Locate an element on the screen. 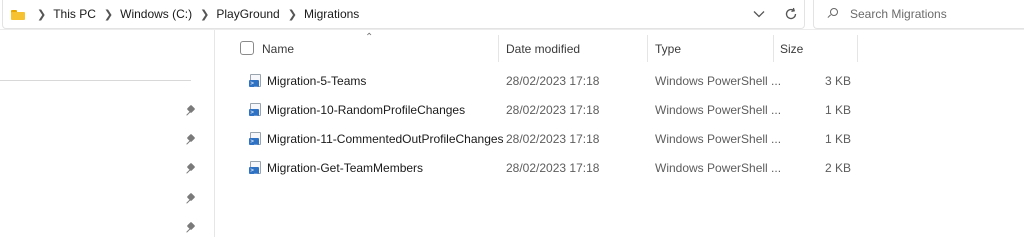  file-name: Migration-10-RandomProfileChanges is located at coordinates (366, 109).